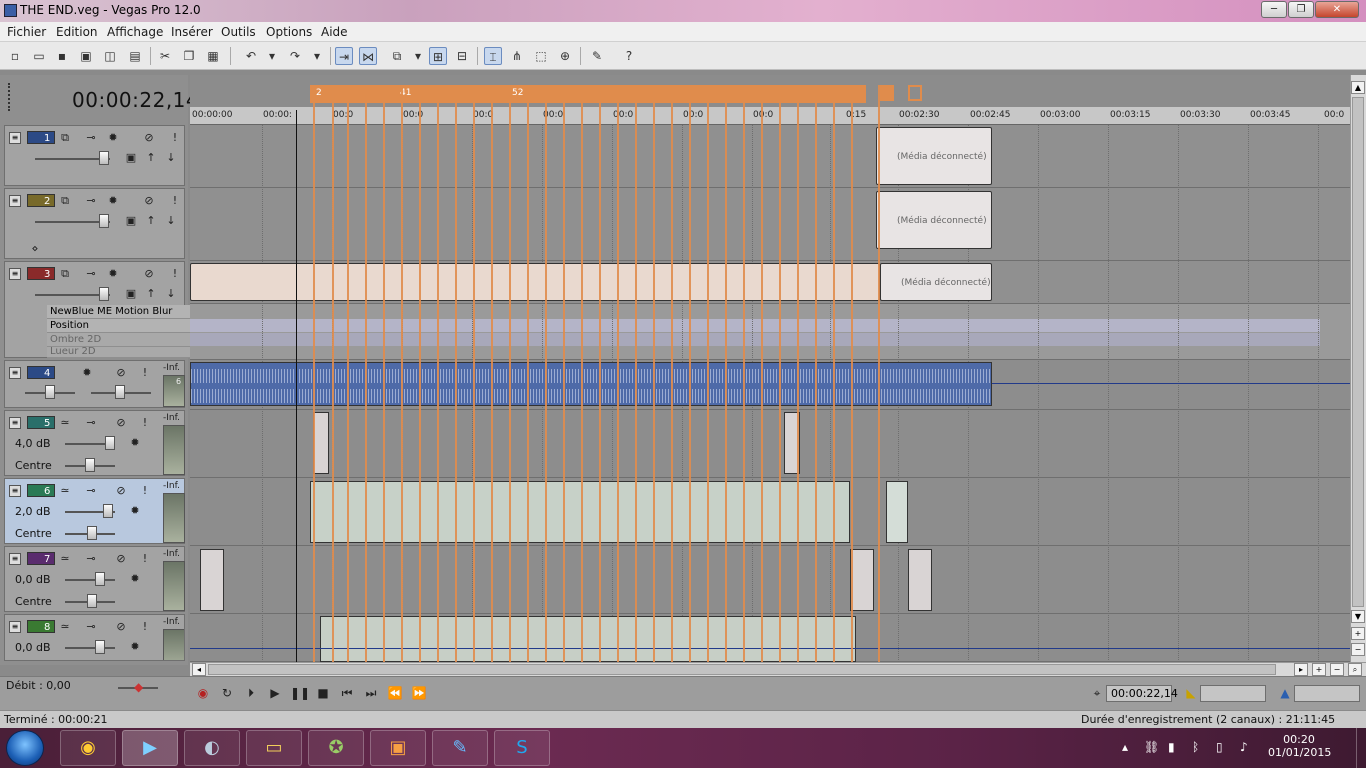  I want to click on maximize-button: ❐, so click(1301, 9).